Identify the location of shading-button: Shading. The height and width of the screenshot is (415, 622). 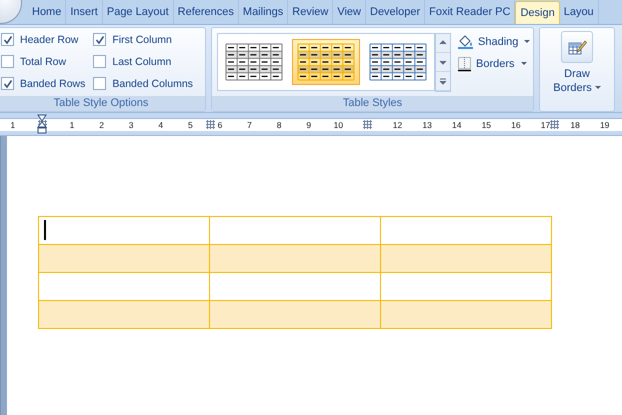
(493, 42).